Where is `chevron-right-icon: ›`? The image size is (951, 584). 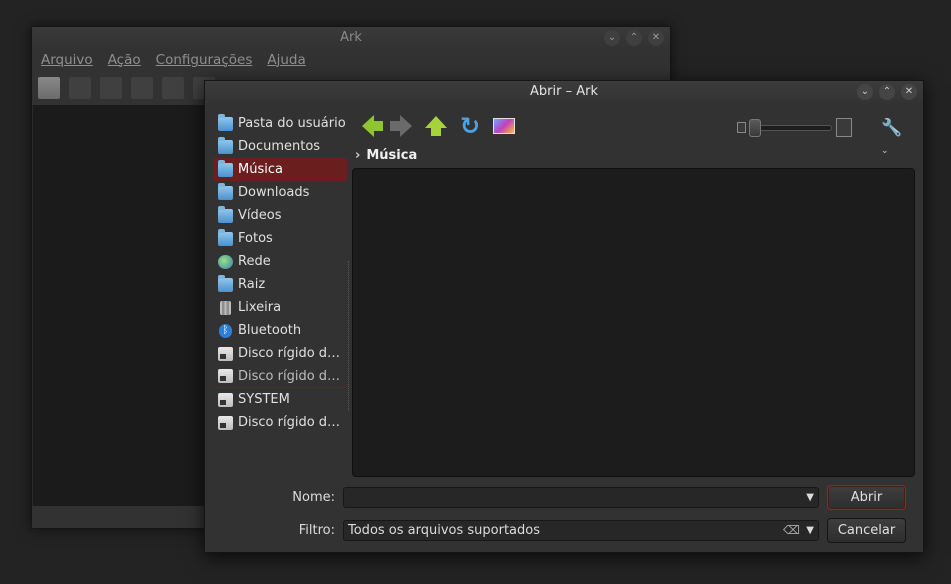
chevron-right-icon: › is located at coordinates (358, 155).